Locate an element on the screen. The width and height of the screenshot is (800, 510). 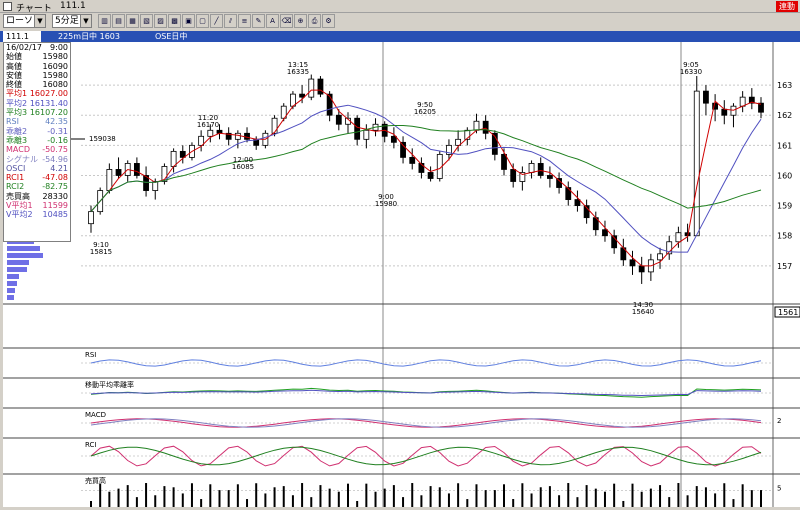
interval-value: 5分足 is located at coordinates (67, 21).